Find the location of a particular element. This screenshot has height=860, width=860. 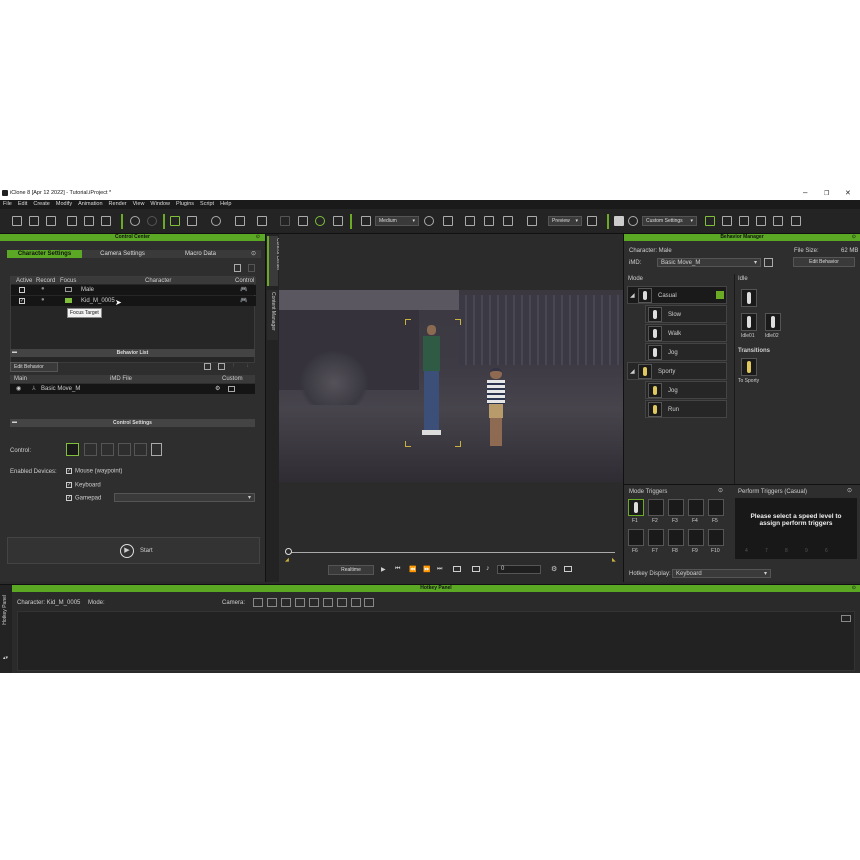

control-center-side-tab: Control Center is located at coordinates (274, 261).